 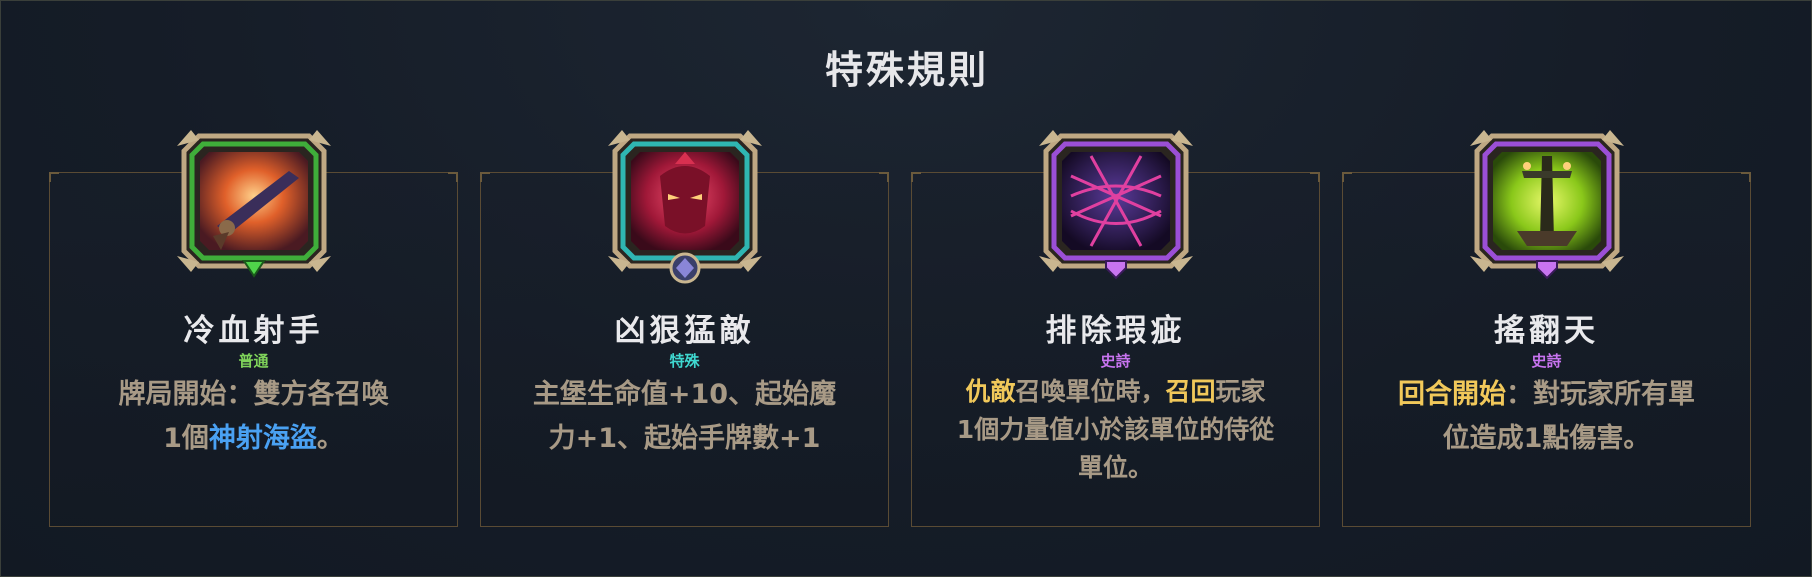 I want to click on desc-text: 1個, so click(x=186, y=438).